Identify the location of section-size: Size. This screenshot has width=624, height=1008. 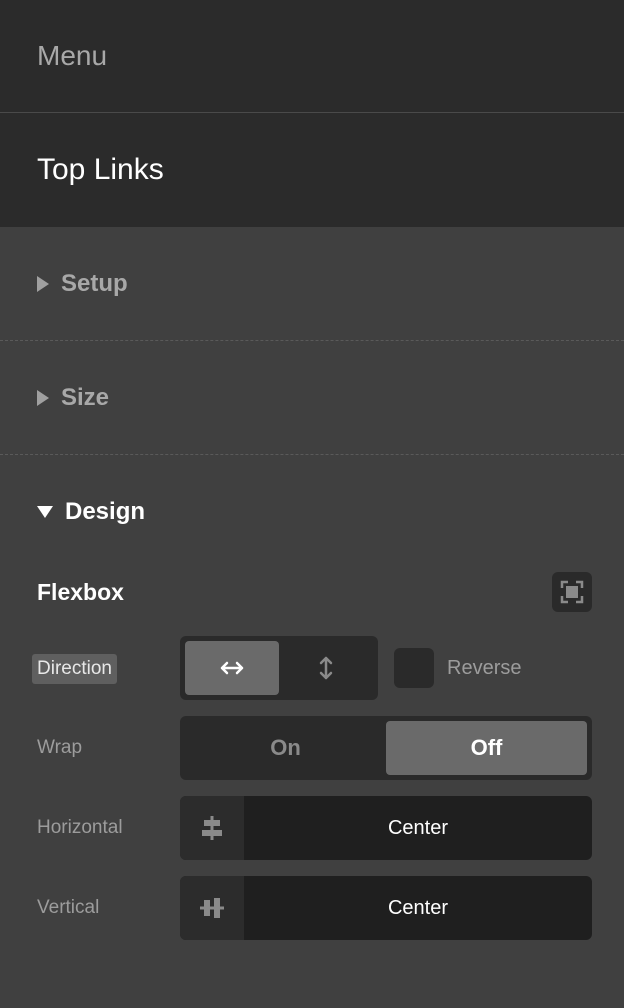
(312, 398).